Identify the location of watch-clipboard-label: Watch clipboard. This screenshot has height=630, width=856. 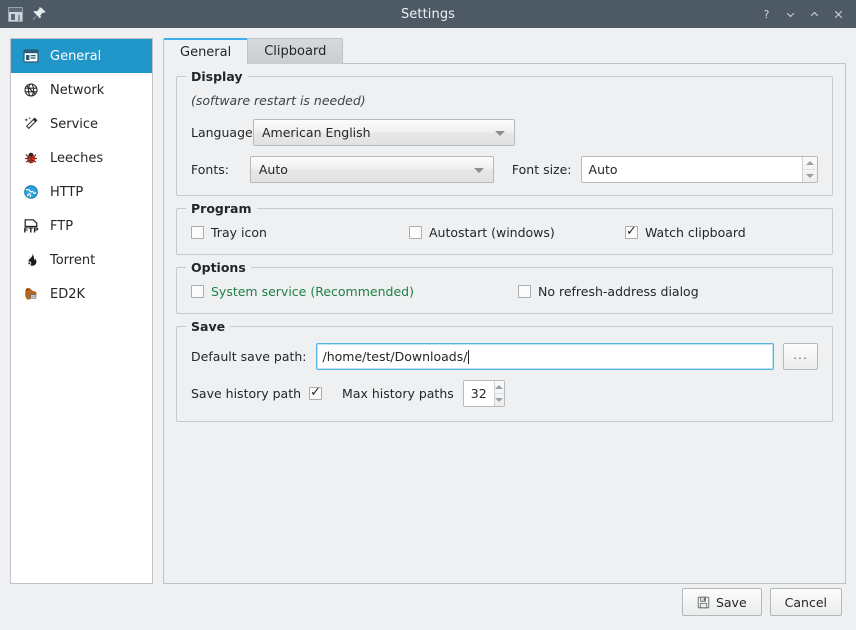
(695, 232).